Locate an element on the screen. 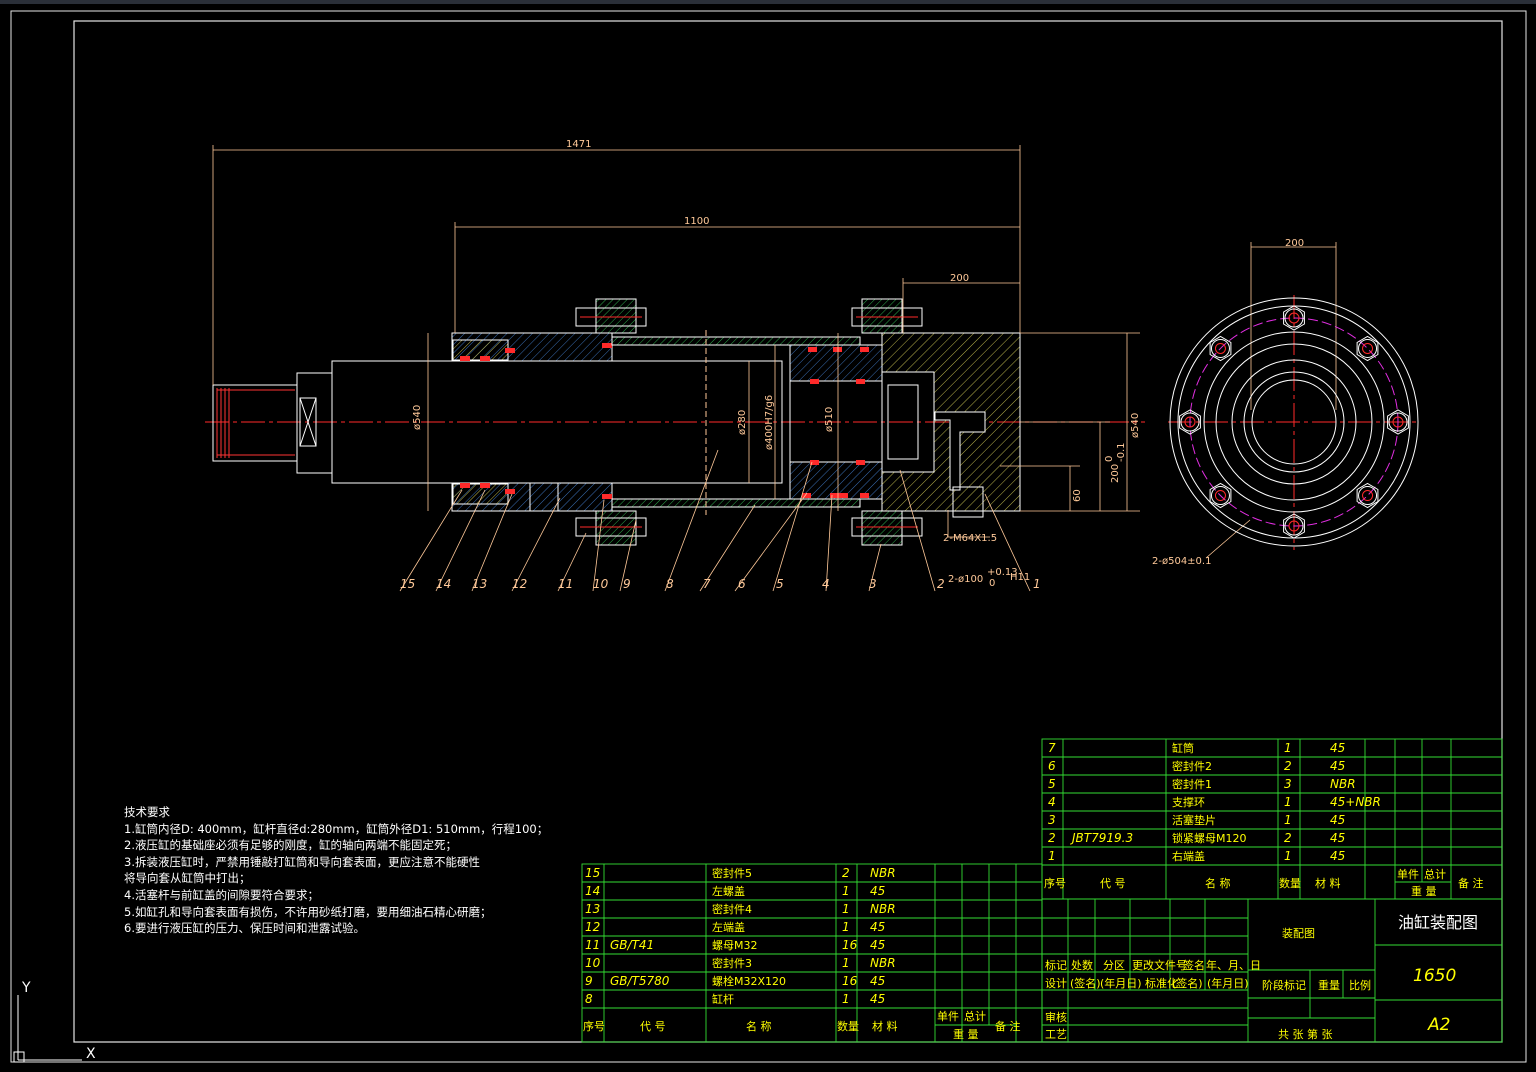 The height and width of the screenshot is (1072, 1536). bom-right-name: 右端盖 is located at coordinates (1188, 856).